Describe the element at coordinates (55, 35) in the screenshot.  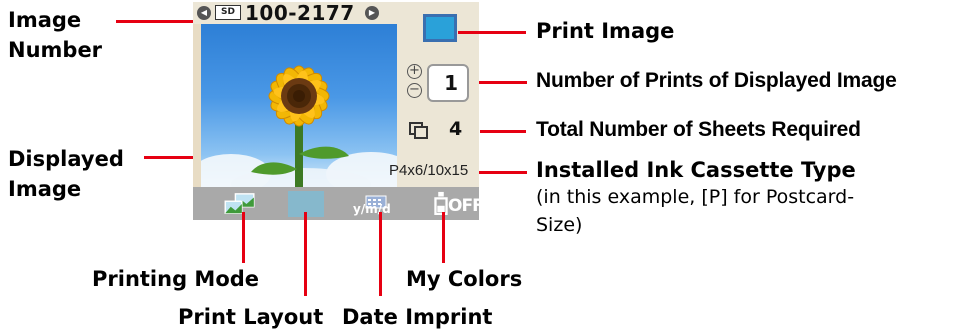
I see `label-image-number: Image Number` at that location.